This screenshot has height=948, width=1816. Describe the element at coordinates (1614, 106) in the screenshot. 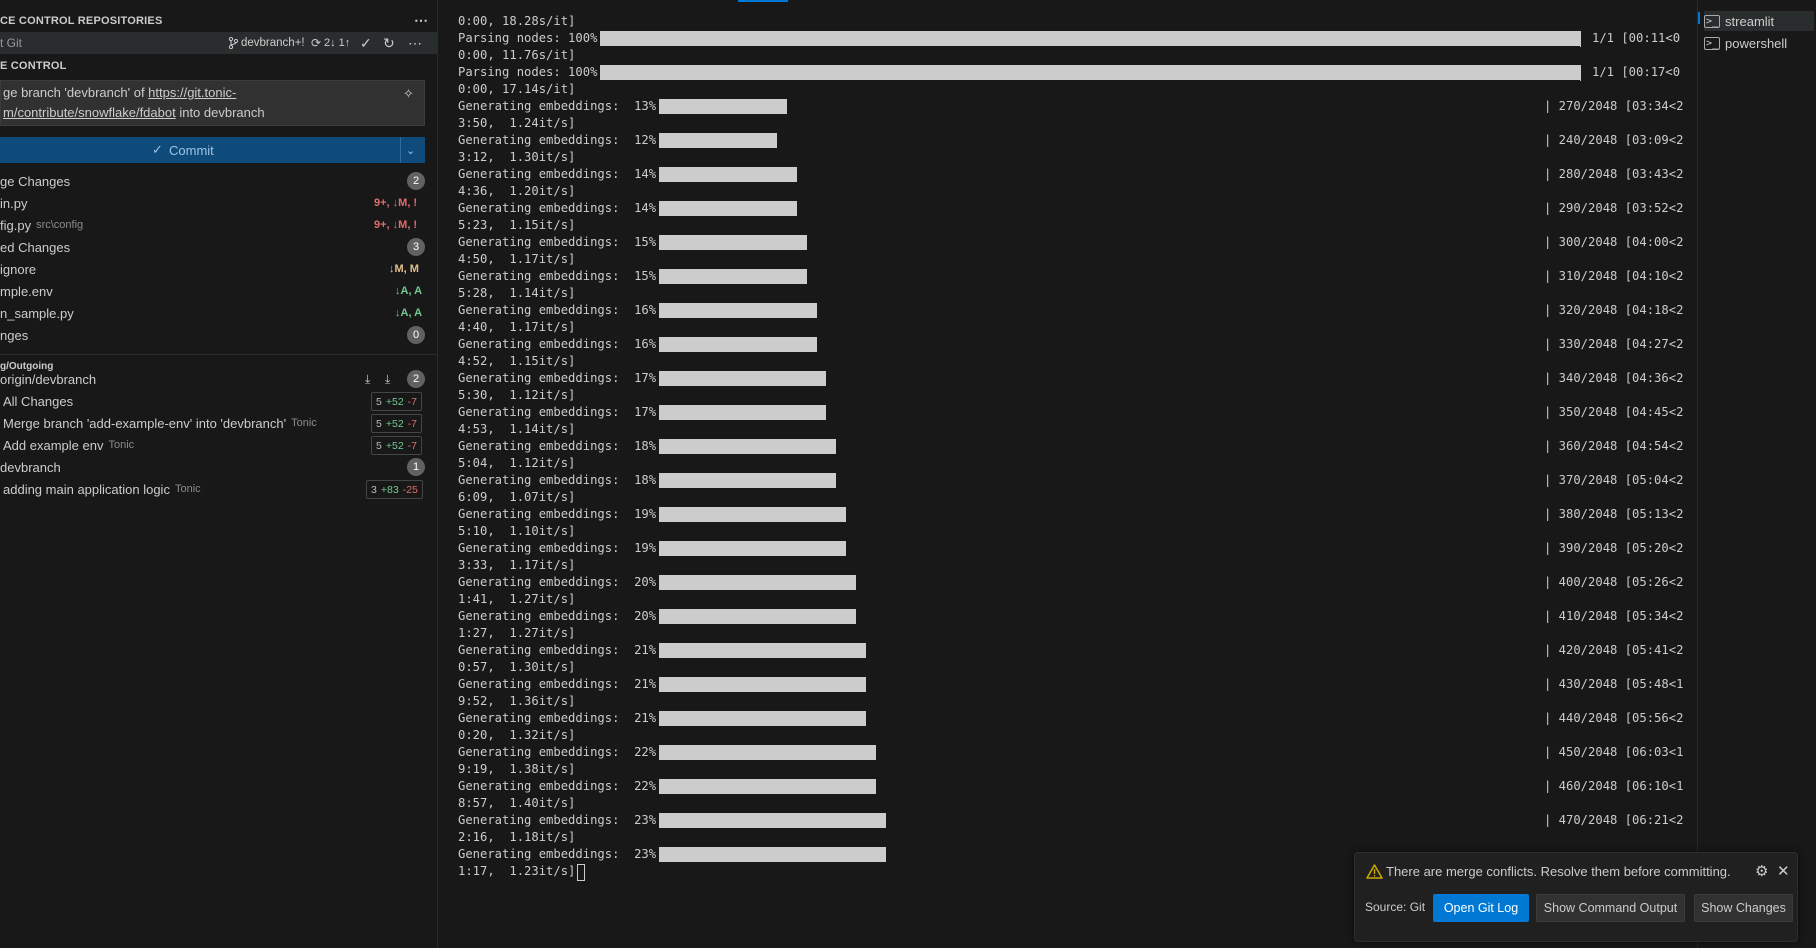

I see `embedding-progress-count: | 270/2048 [03:34<2` at that location.